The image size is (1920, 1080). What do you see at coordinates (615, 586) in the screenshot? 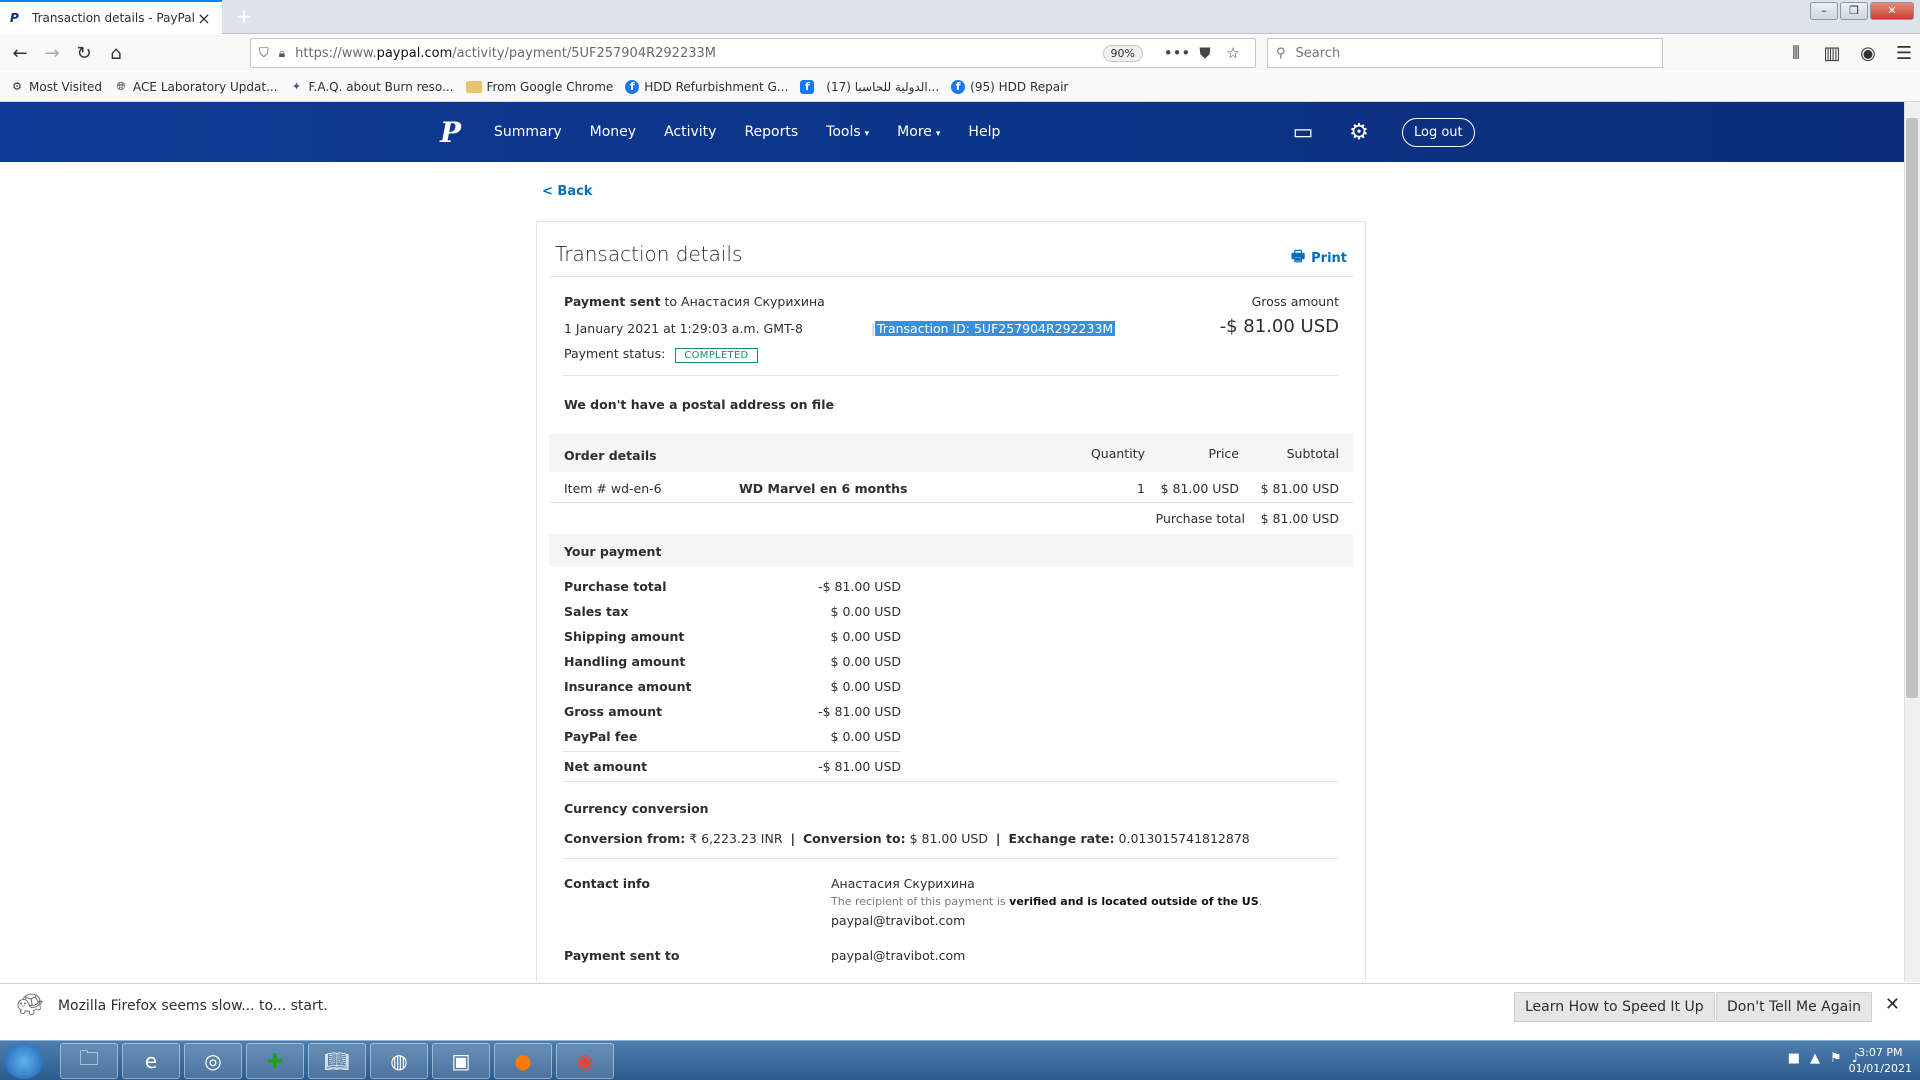
I see `payment-row-label: Purchase total` at bounding box center [615, 586].